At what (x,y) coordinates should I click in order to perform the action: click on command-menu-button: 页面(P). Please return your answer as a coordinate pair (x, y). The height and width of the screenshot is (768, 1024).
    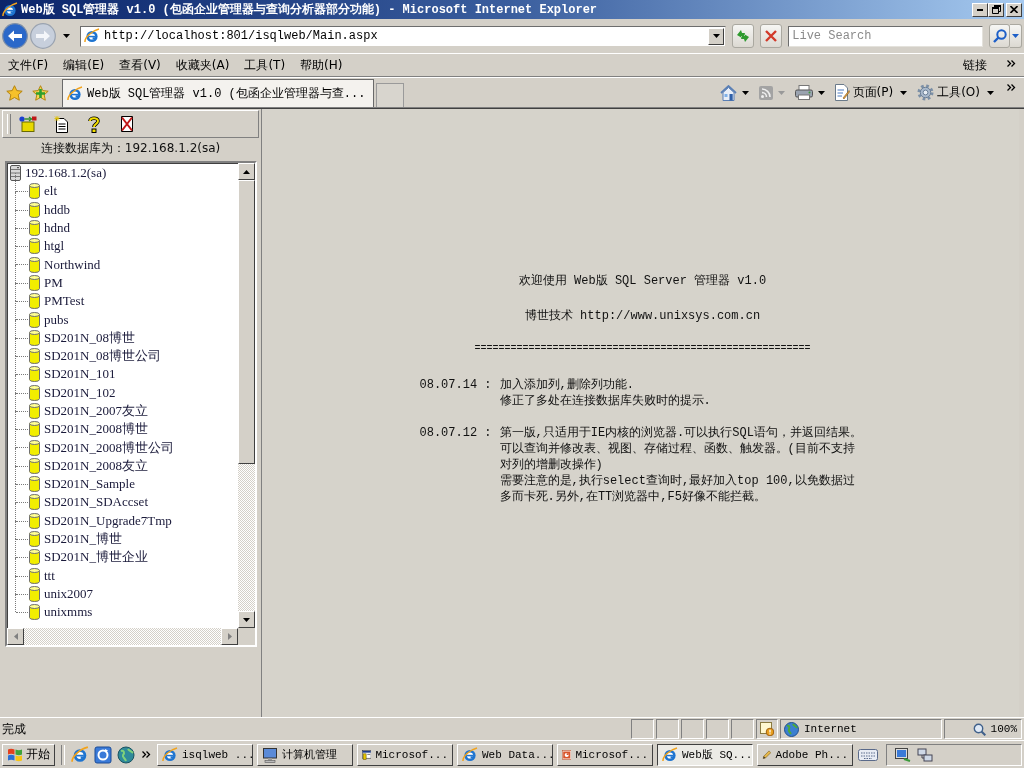
    Looking at the image, I should click on (871, 92).